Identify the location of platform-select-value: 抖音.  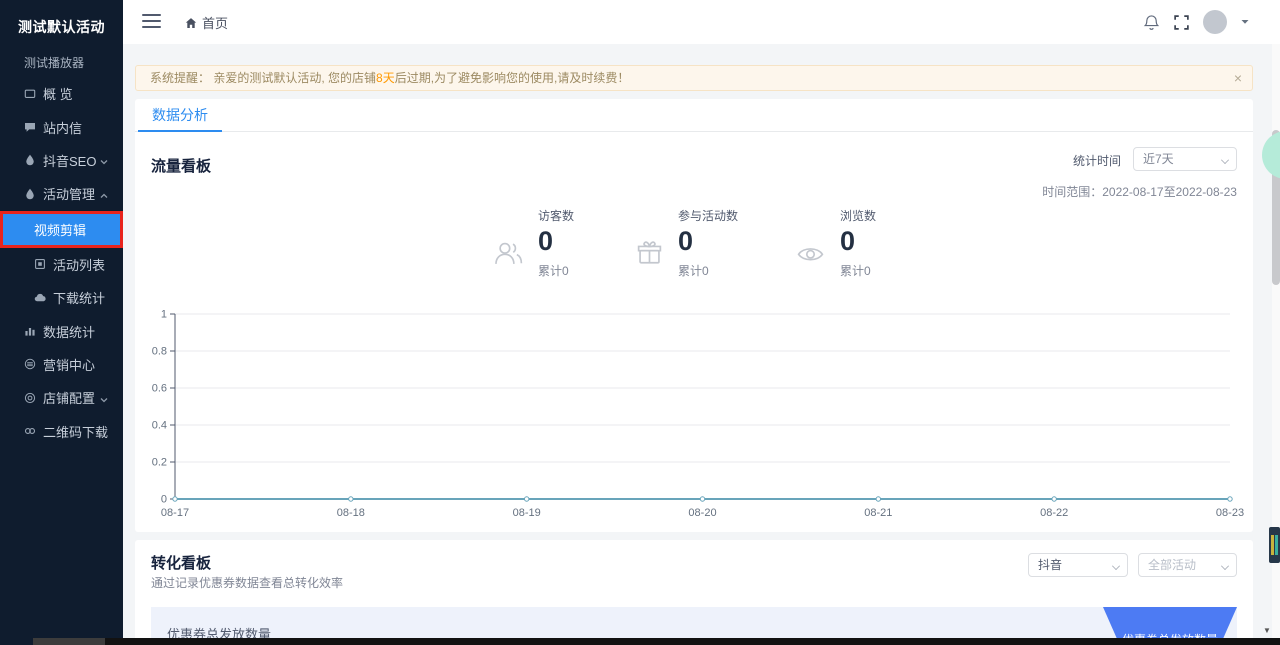
(1050, 565).